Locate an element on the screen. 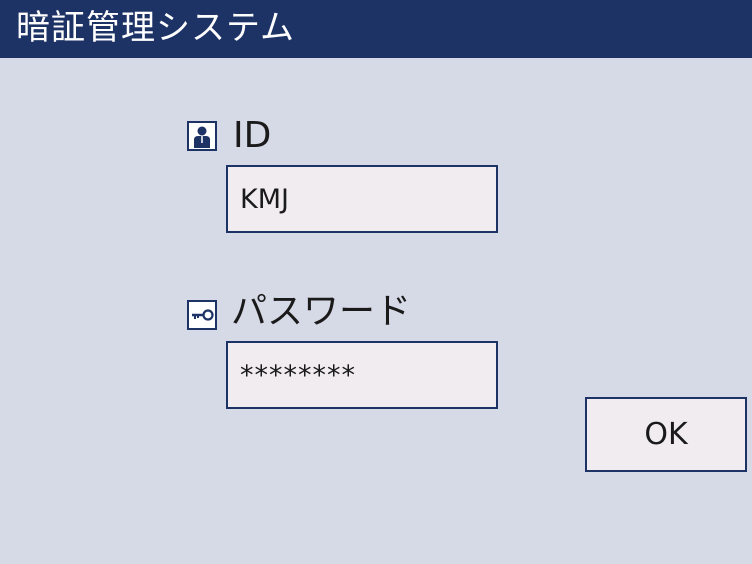 This screenshot has height=564, width=752. id-input is located at coordinates (362, 199).